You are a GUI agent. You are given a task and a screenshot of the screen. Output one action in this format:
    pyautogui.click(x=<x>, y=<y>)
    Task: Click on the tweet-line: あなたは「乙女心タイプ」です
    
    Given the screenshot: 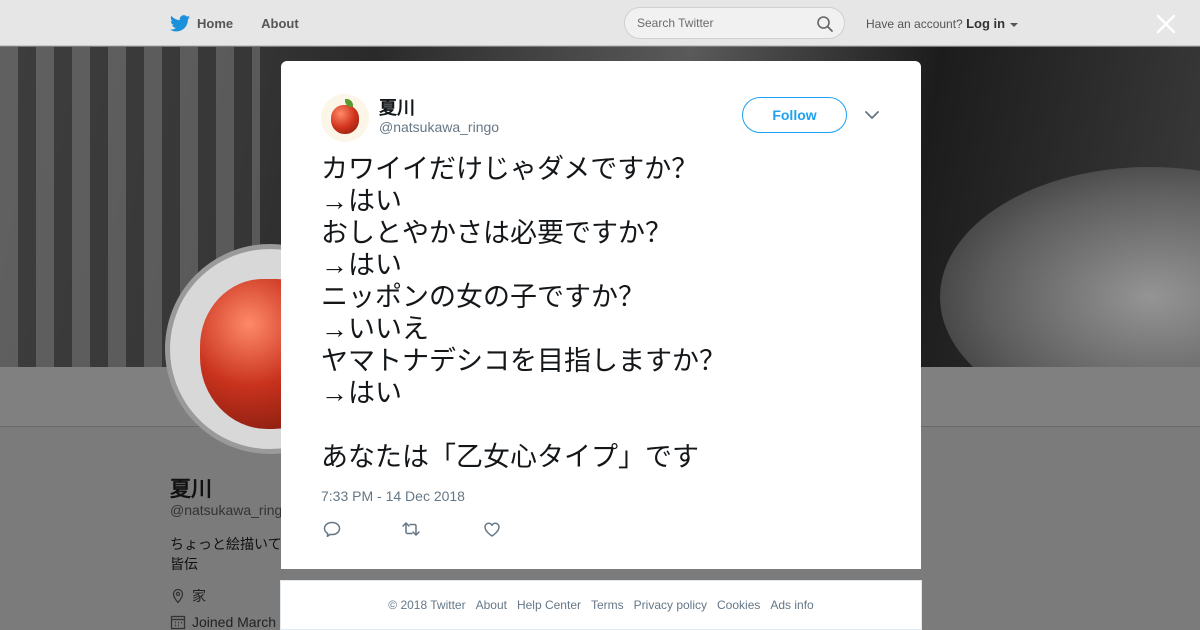 What is the action you would take?
    pyautogui.click(x=510, y=457)
    